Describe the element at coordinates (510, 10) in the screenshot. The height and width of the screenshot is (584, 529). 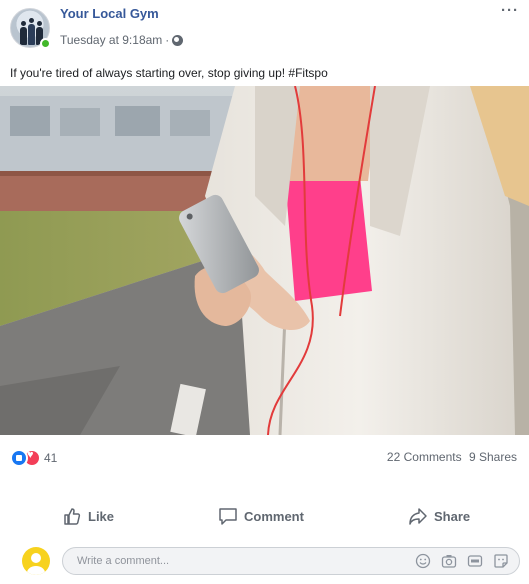
I see `more-options-button: ···` at that location.